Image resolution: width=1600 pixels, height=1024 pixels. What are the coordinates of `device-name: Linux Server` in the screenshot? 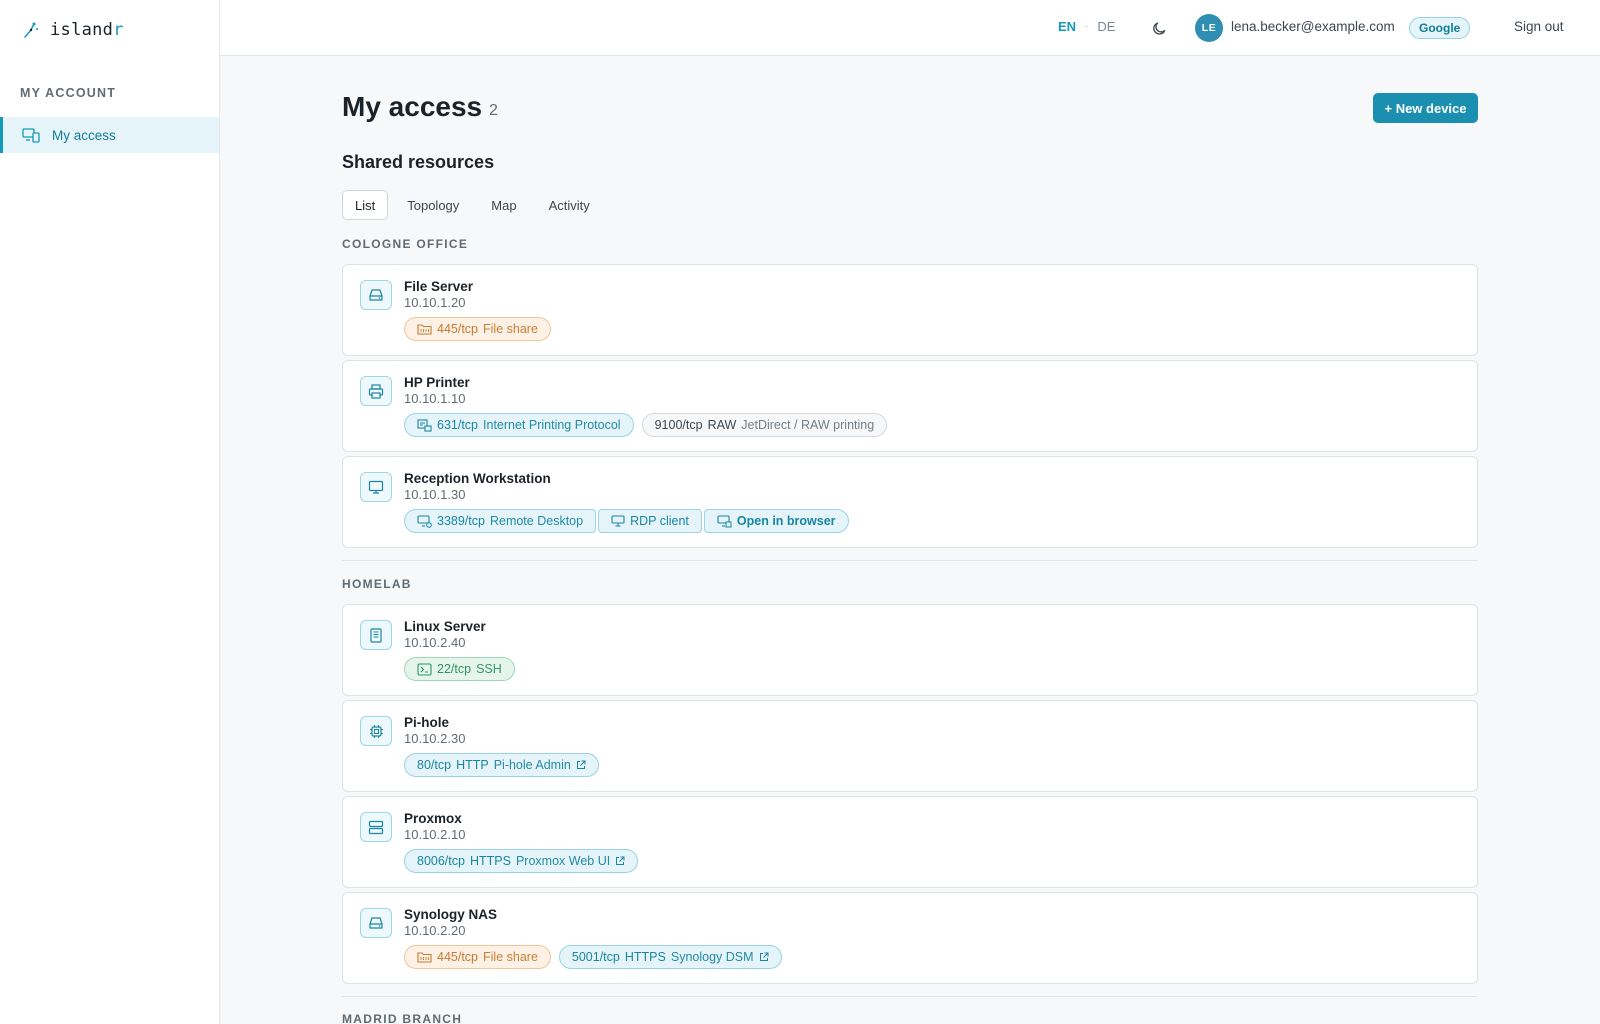 It's located at (445, 626).